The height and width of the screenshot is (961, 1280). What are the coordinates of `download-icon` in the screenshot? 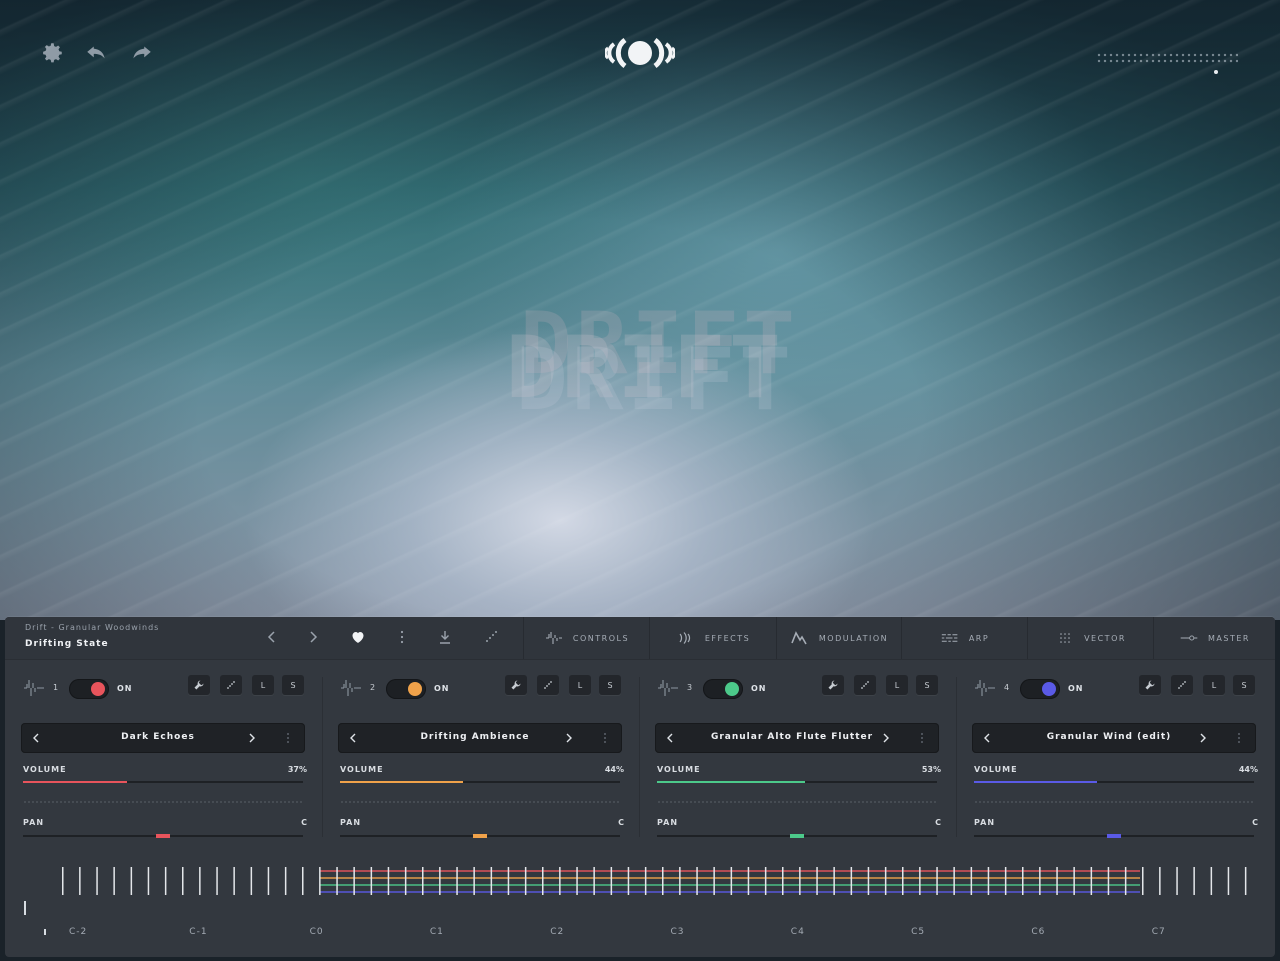 It's located at (445, 637).